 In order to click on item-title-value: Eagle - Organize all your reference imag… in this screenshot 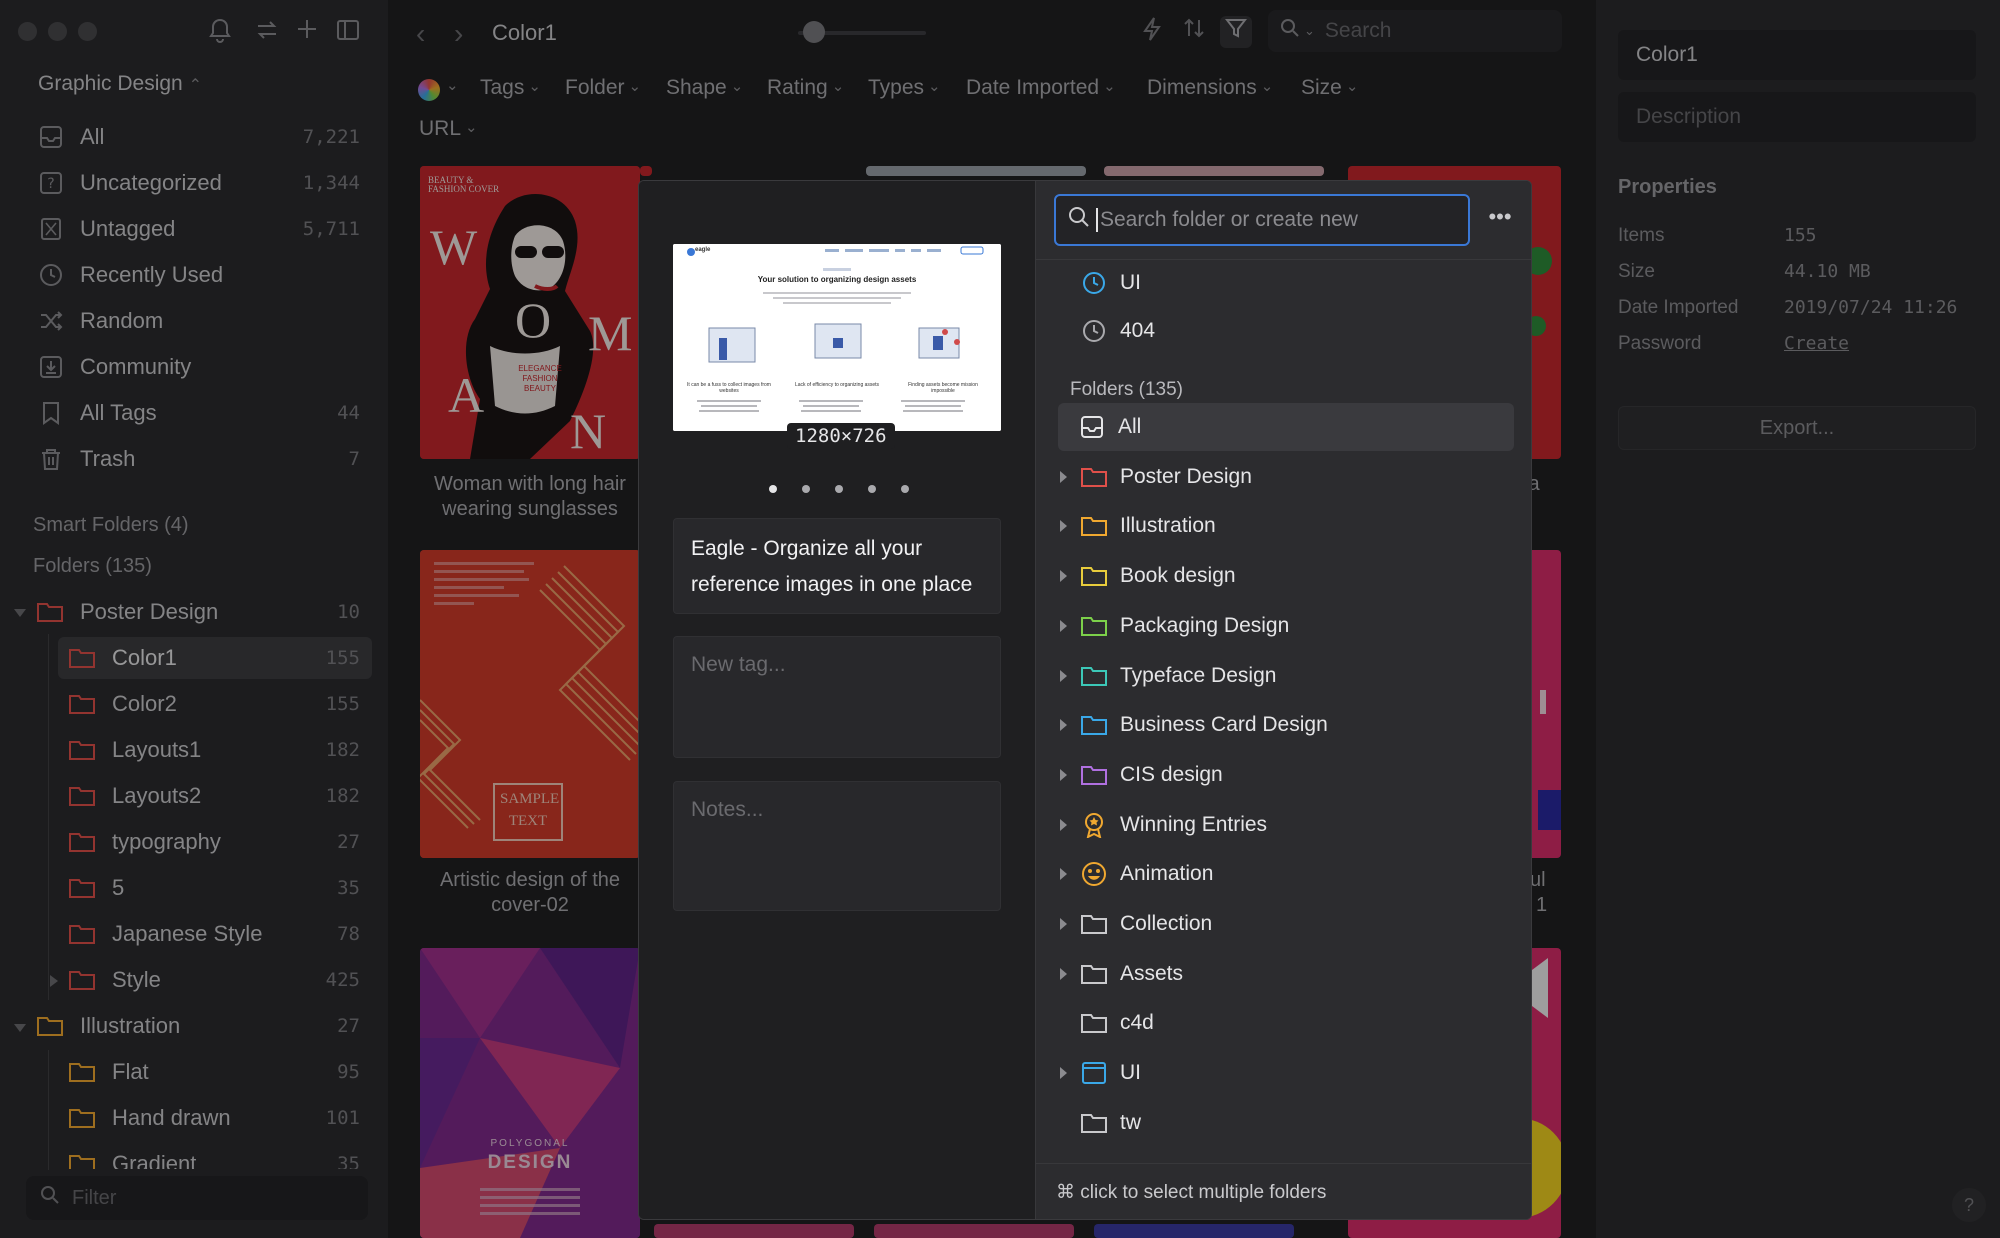, I will do `click(832, 566)`.